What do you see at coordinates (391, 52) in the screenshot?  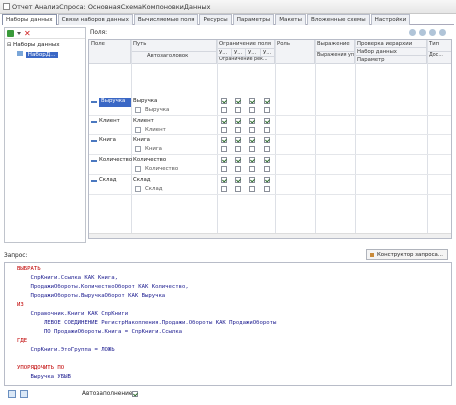 I see `col-header-dataset: Набор данных` at bounding box center [391, 52].